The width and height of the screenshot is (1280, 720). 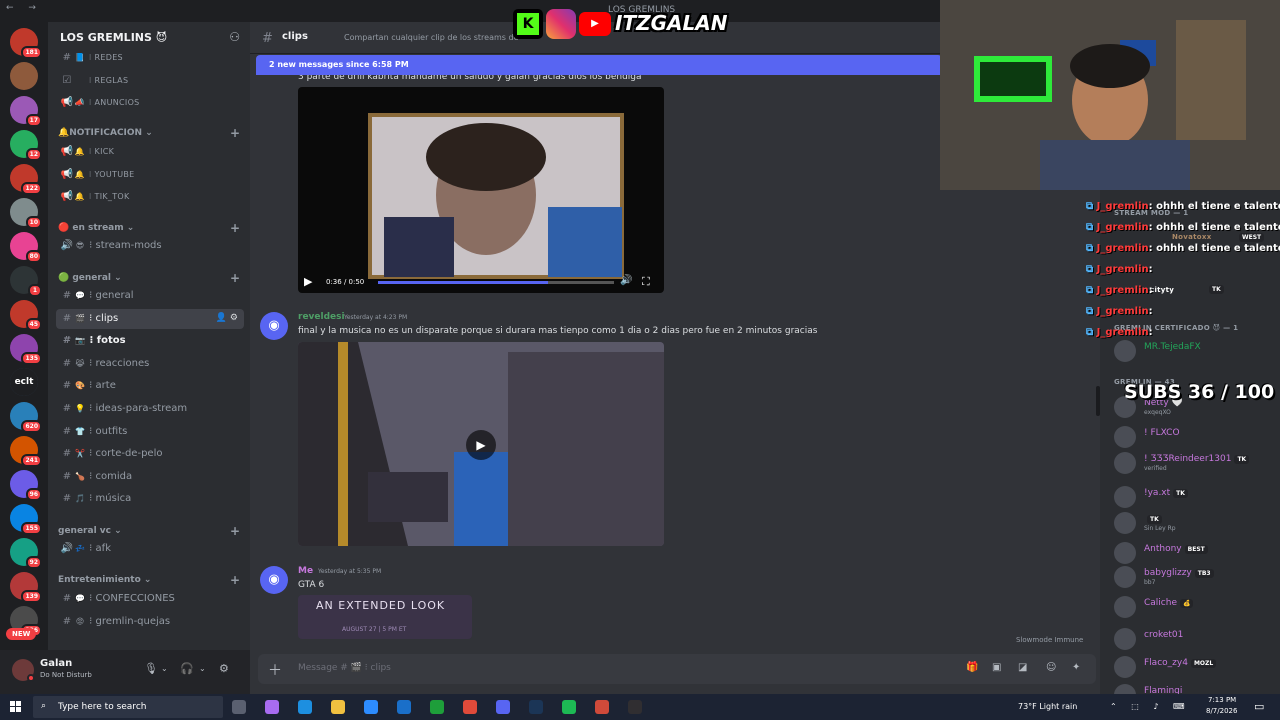 I want to click on server-icon: 241, so click(x=26, y=451).